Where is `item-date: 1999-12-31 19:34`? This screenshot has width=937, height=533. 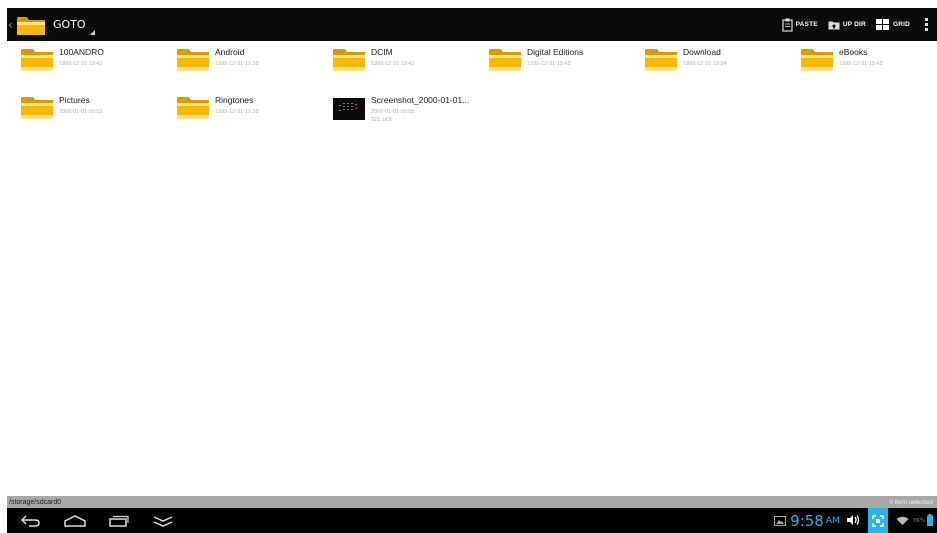
item-date: 1999-12-31 19:34 is located at coordinates (705, 64).